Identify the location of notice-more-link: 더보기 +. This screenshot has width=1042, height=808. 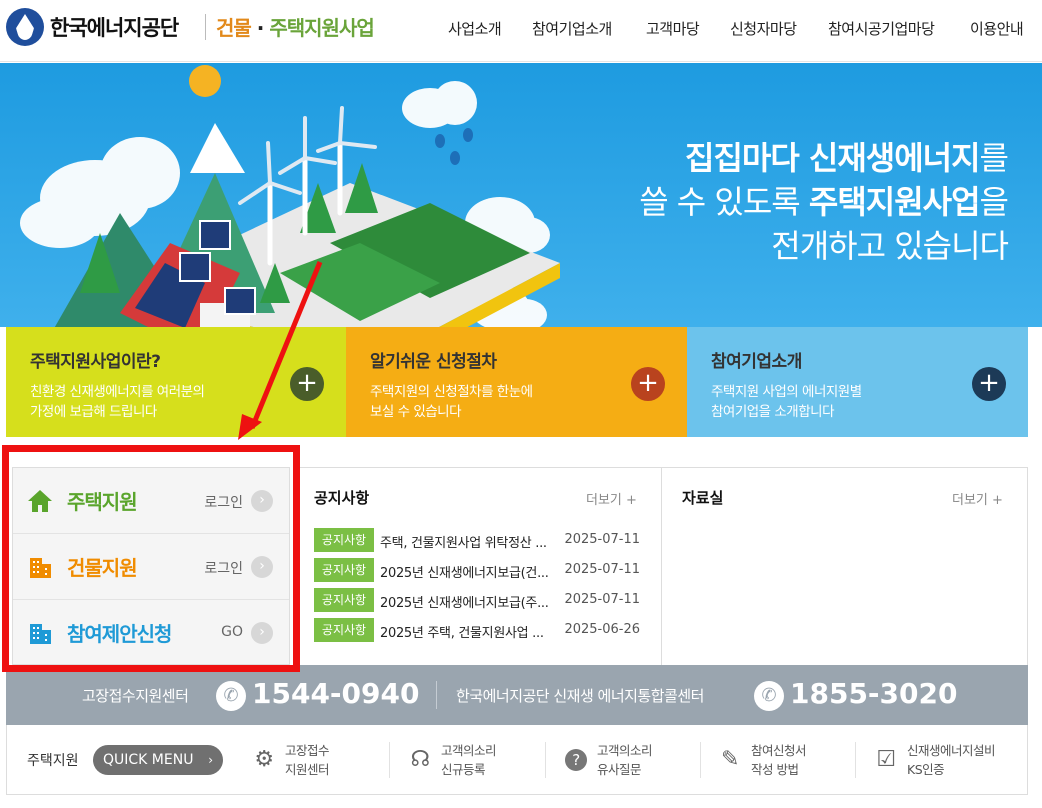
(611, 498).